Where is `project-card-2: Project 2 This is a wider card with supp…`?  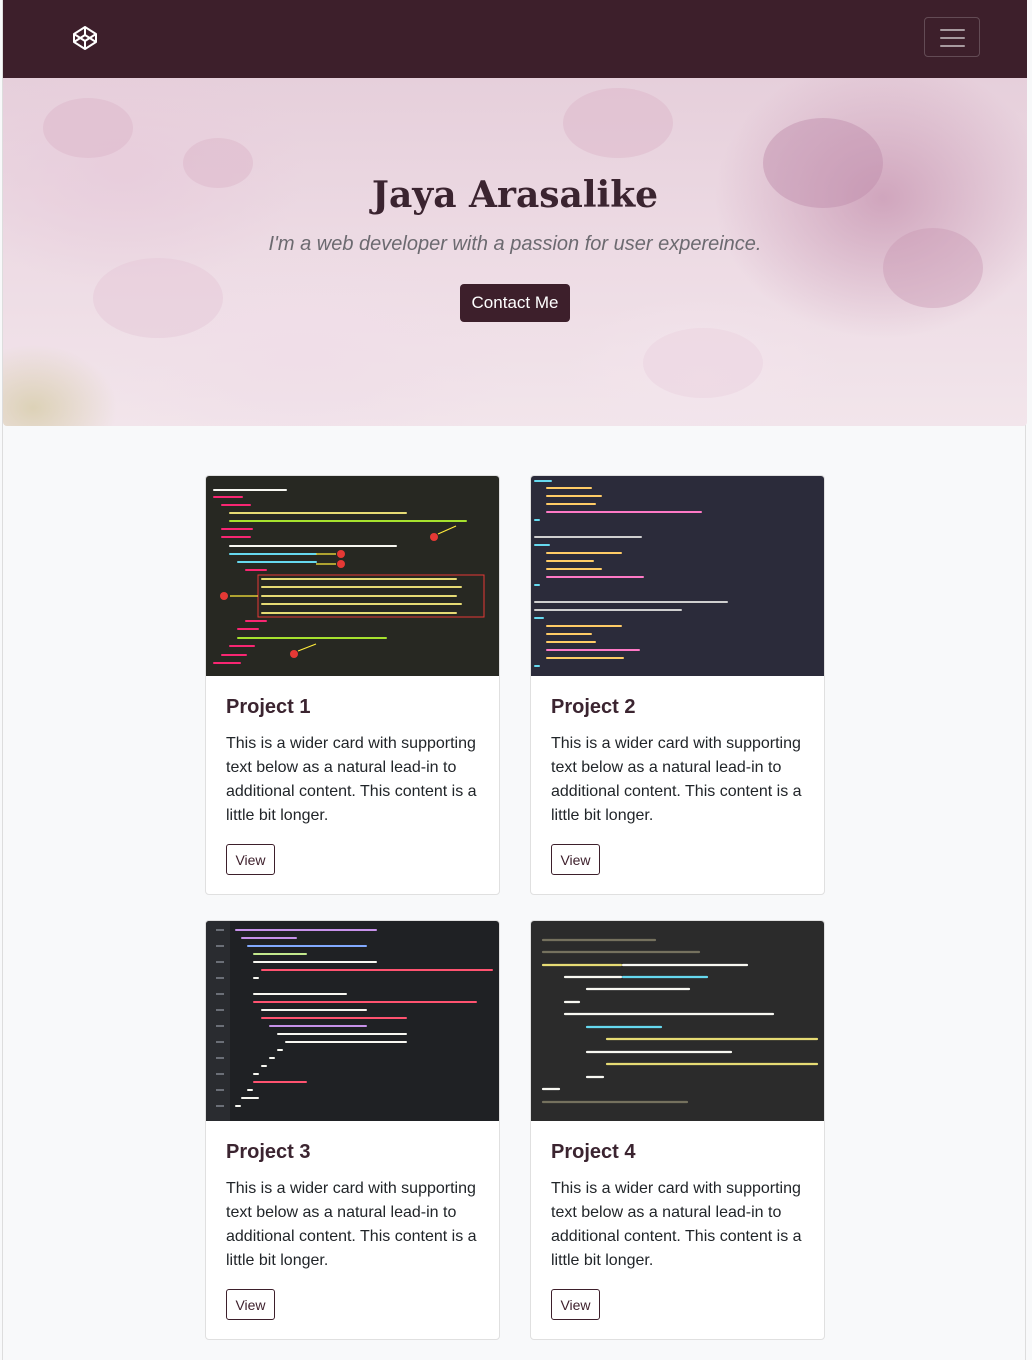 project-card-2: Project 2 This is a wider card with supp… is located at coordinates (677, 685).